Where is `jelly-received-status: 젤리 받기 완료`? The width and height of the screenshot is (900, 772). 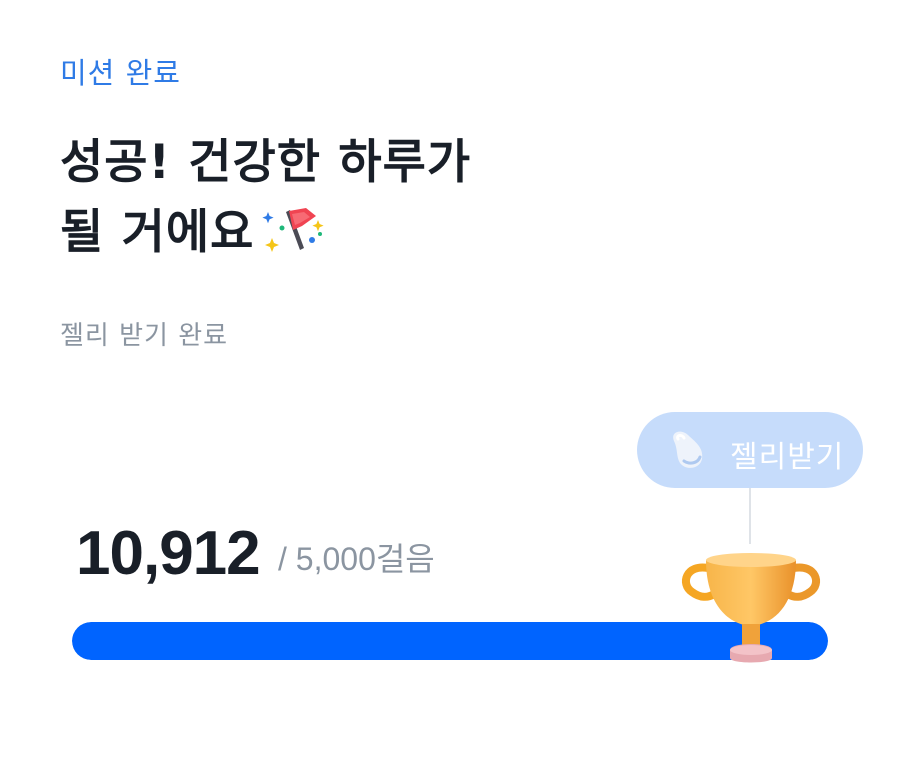
jelly-received-status: 젤리 받기 완료 is located at coordinates (144, 336).